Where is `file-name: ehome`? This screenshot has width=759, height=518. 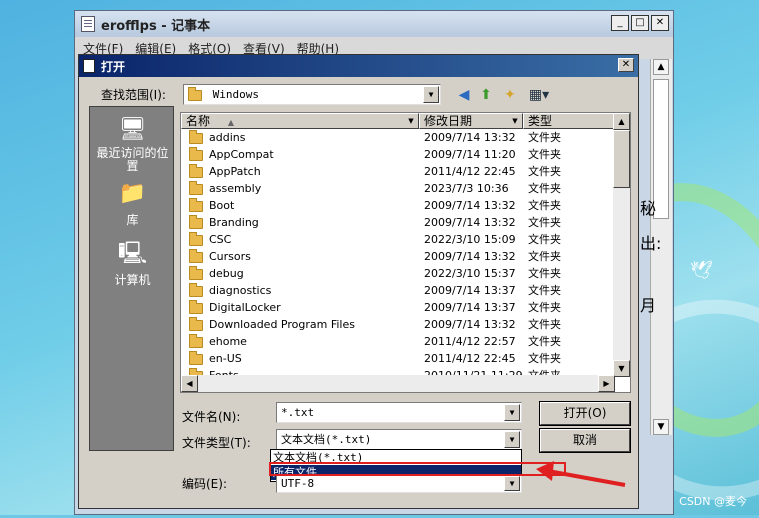
file-name: ehome is located at coordinates (228, 341).